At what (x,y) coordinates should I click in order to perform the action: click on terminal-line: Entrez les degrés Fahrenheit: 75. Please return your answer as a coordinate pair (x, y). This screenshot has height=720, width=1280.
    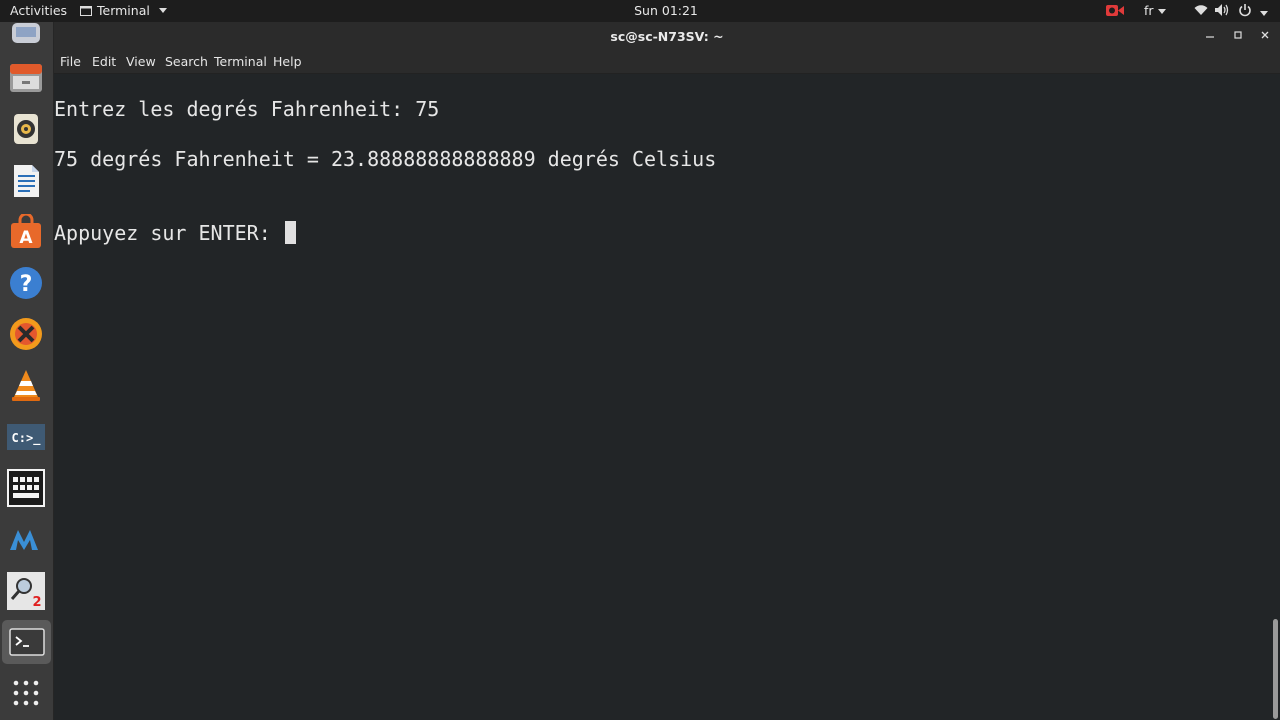
    Looking at the image, I should click on (247, 109).